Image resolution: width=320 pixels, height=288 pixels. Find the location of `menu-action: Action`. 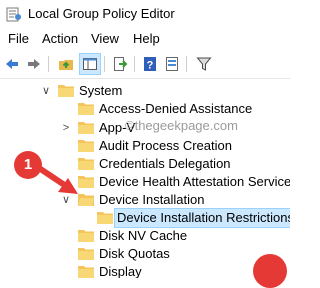

menu-action: Action is located at coordinates (60, 39).